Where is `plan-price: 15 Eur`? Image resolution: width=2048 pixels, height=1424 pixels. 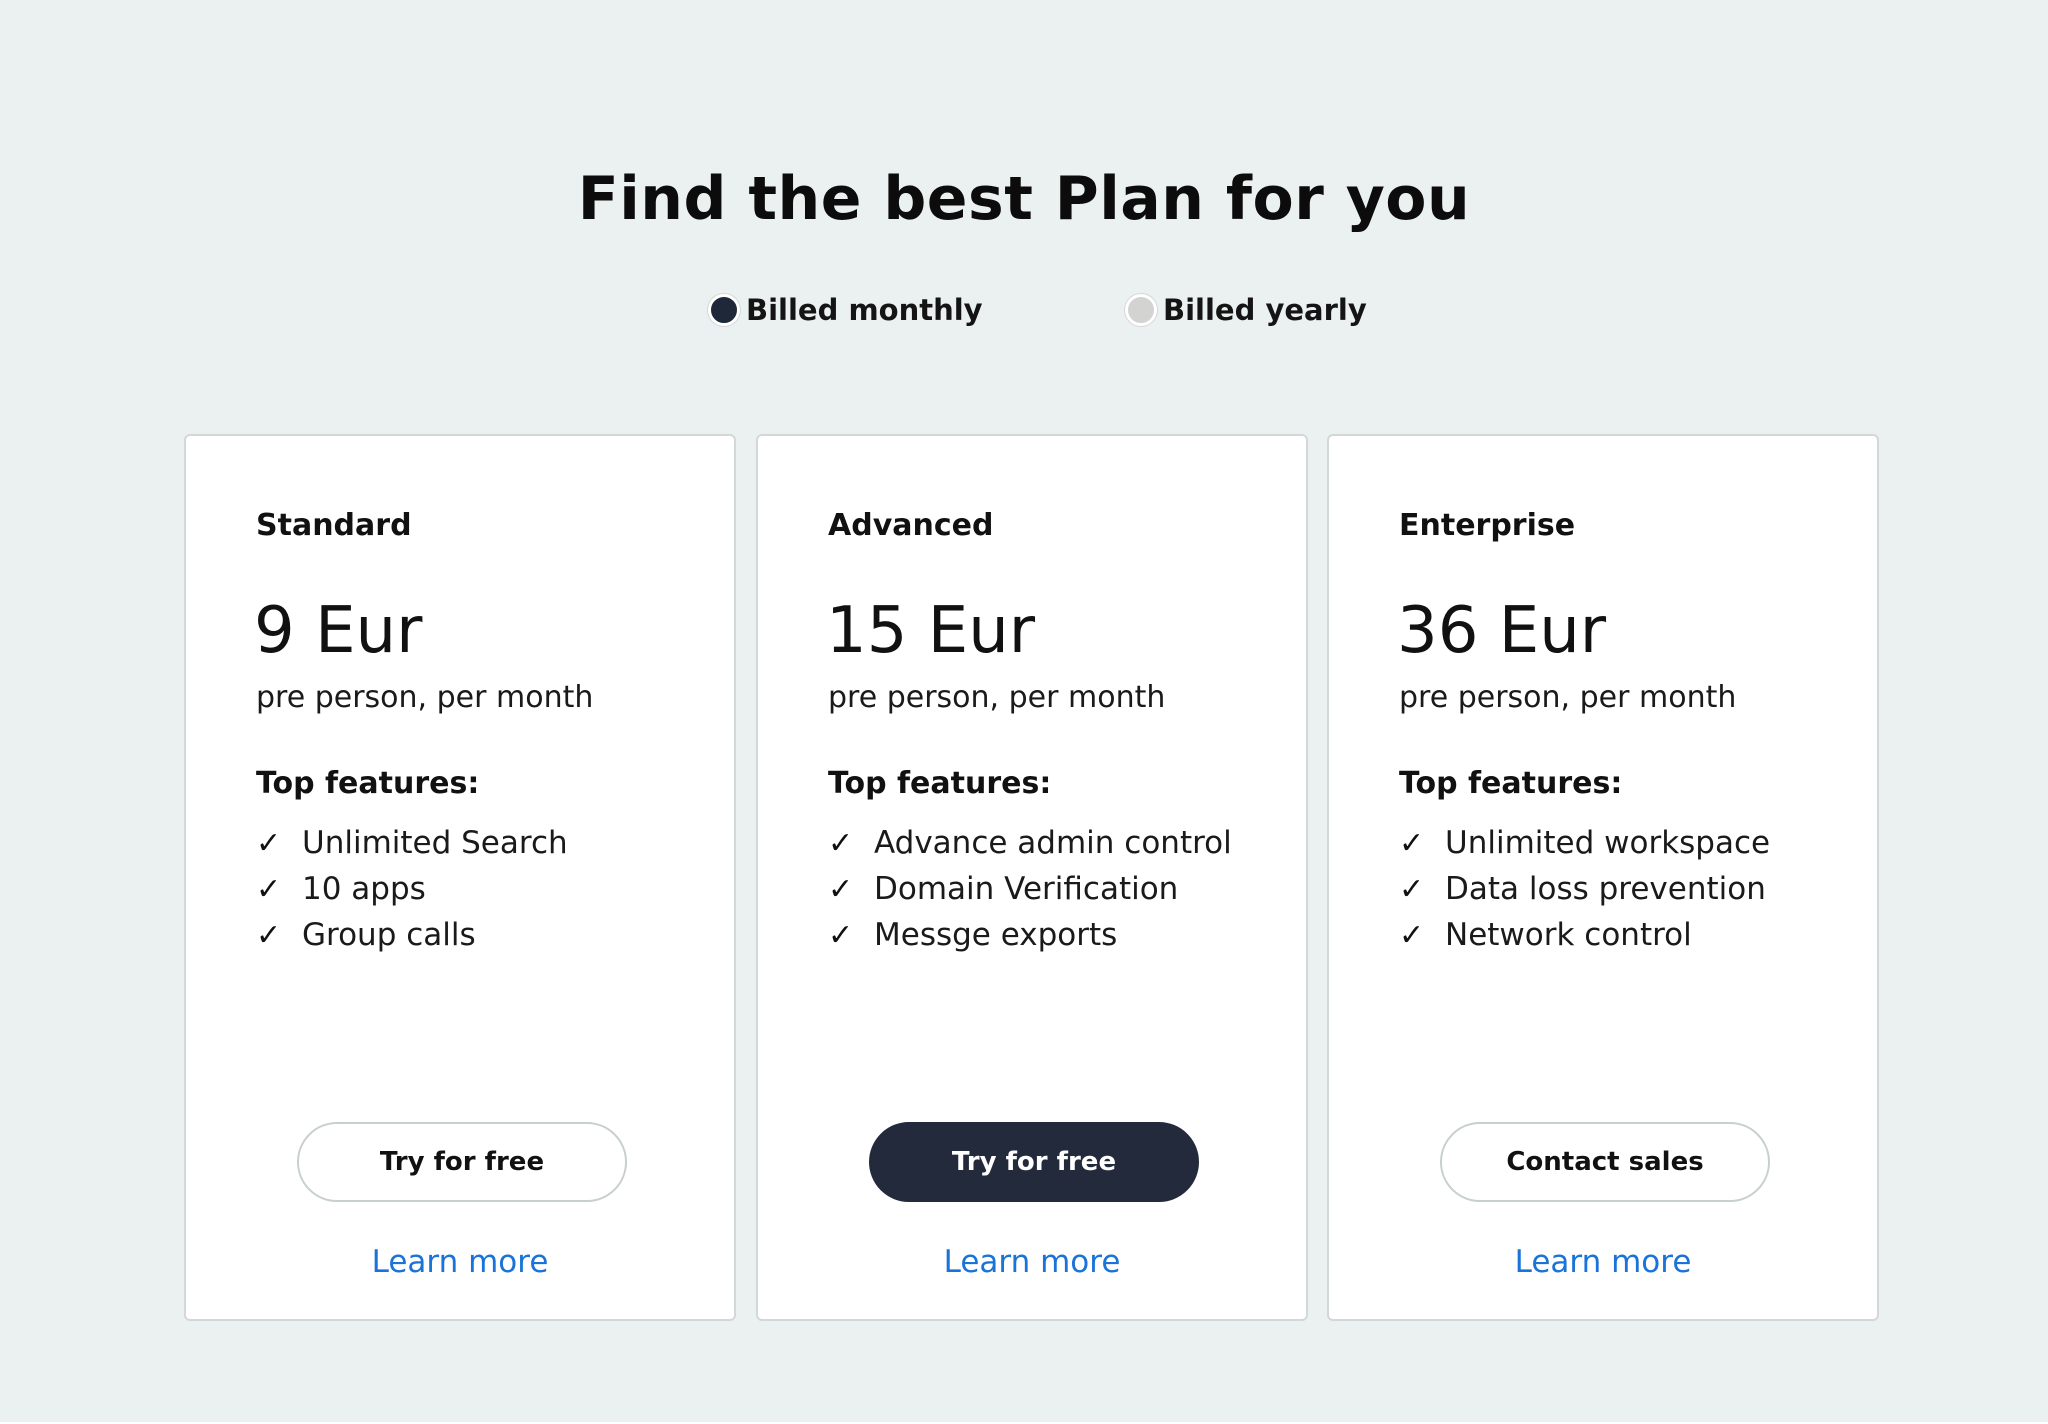
plan-price: 15 Eur is located at coordinates (931, 631).